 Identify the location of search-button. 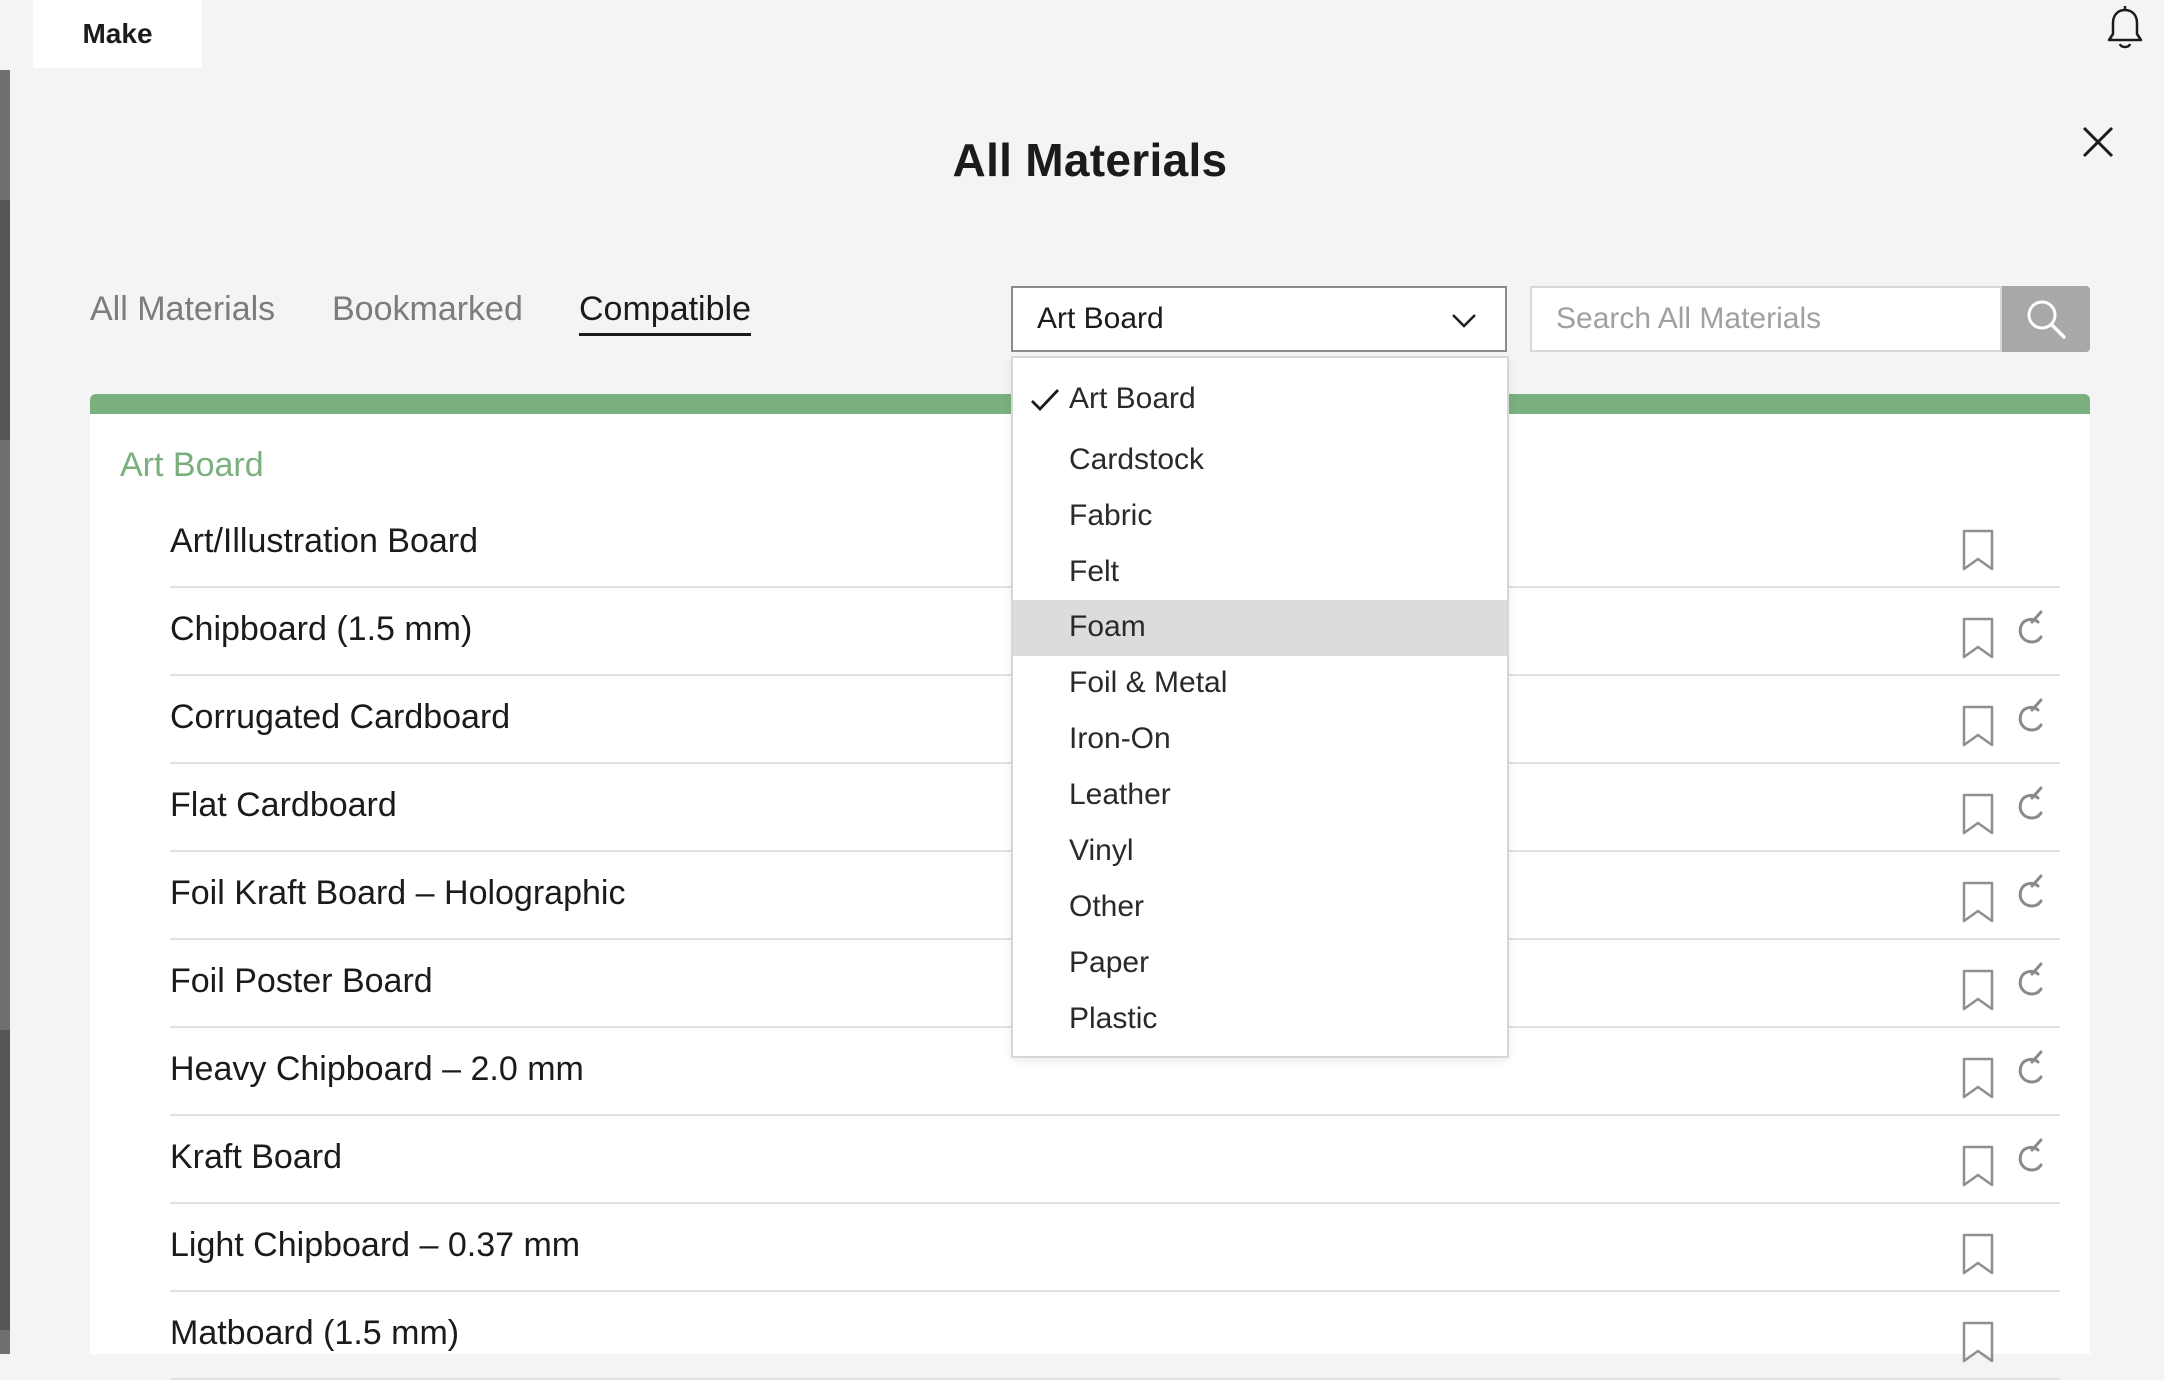
(2046, 319).